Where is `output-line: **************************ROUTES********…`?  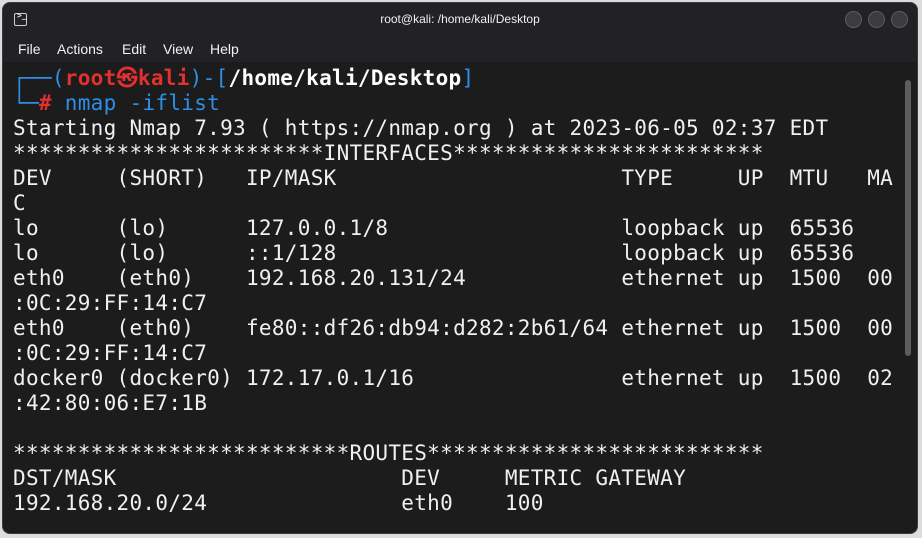 output-line: **************************ROUTES********… is located at coordinates (388, 453).